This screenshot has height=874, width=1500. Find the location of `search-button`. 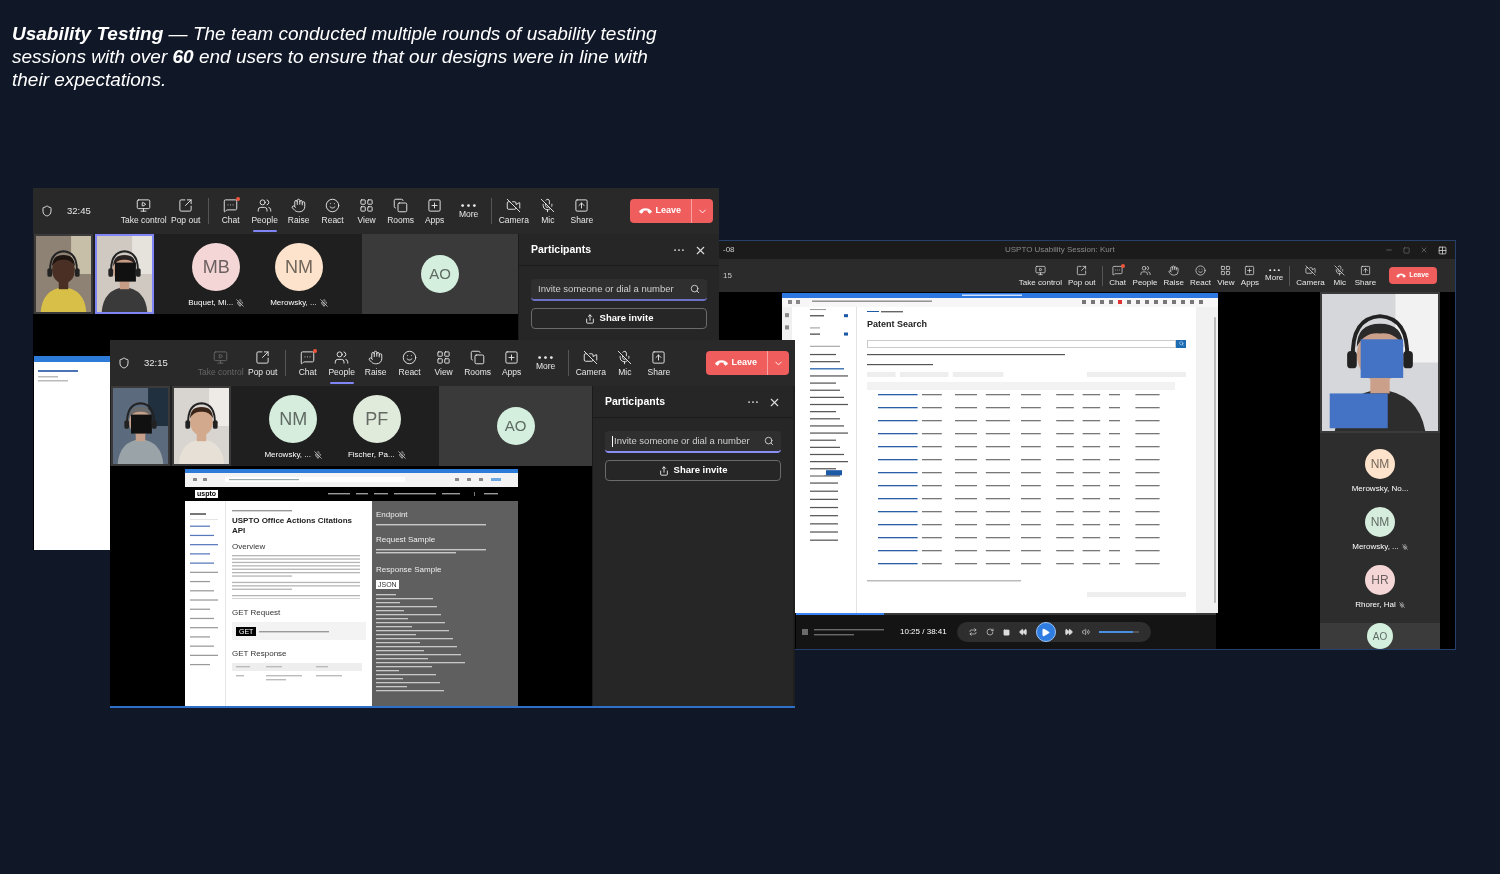

search-button is located at coordinates (1181, 343).